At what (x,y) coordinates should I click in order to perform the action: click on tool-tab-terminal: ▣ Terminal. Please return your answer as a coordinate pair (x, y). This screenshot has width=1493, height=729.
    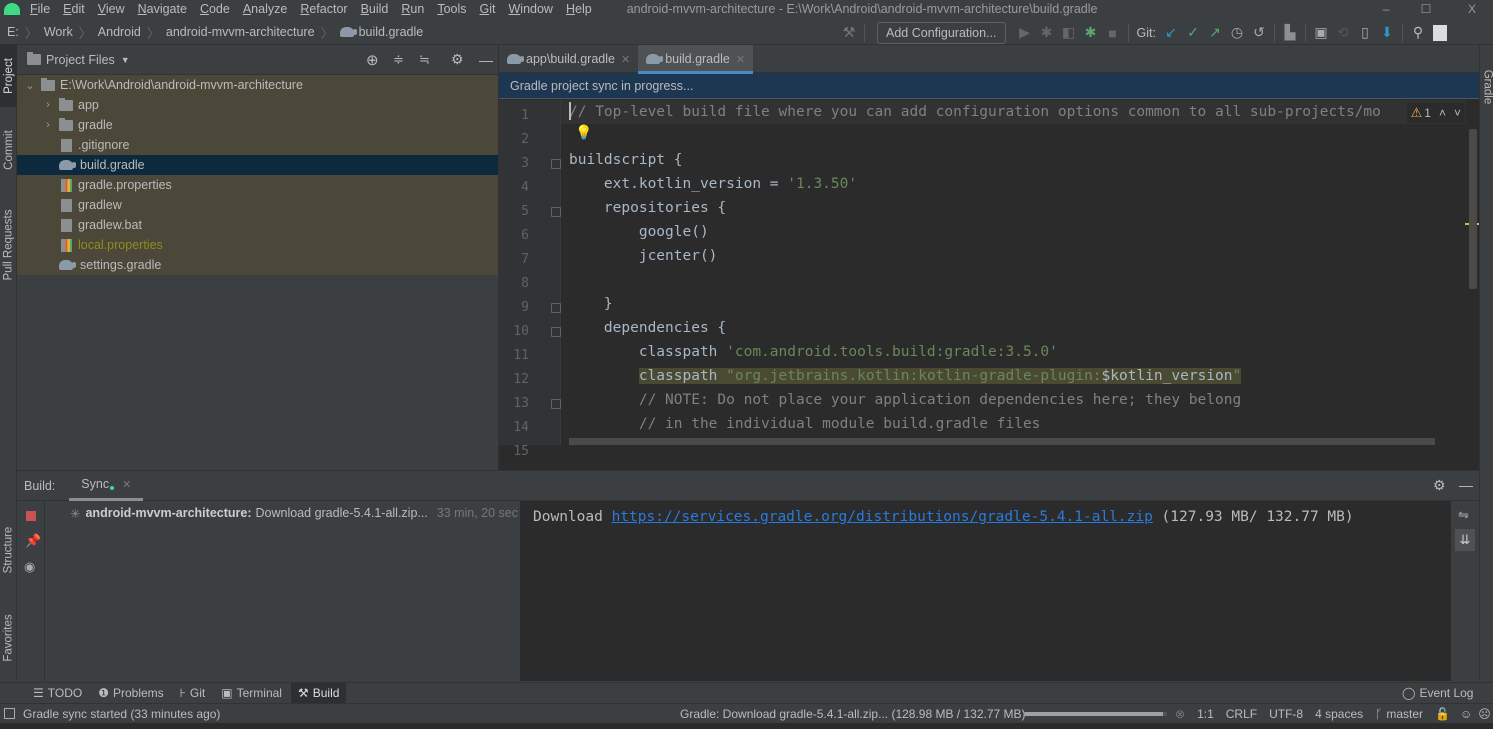
    Looking at the image, I should click on (251, 693).